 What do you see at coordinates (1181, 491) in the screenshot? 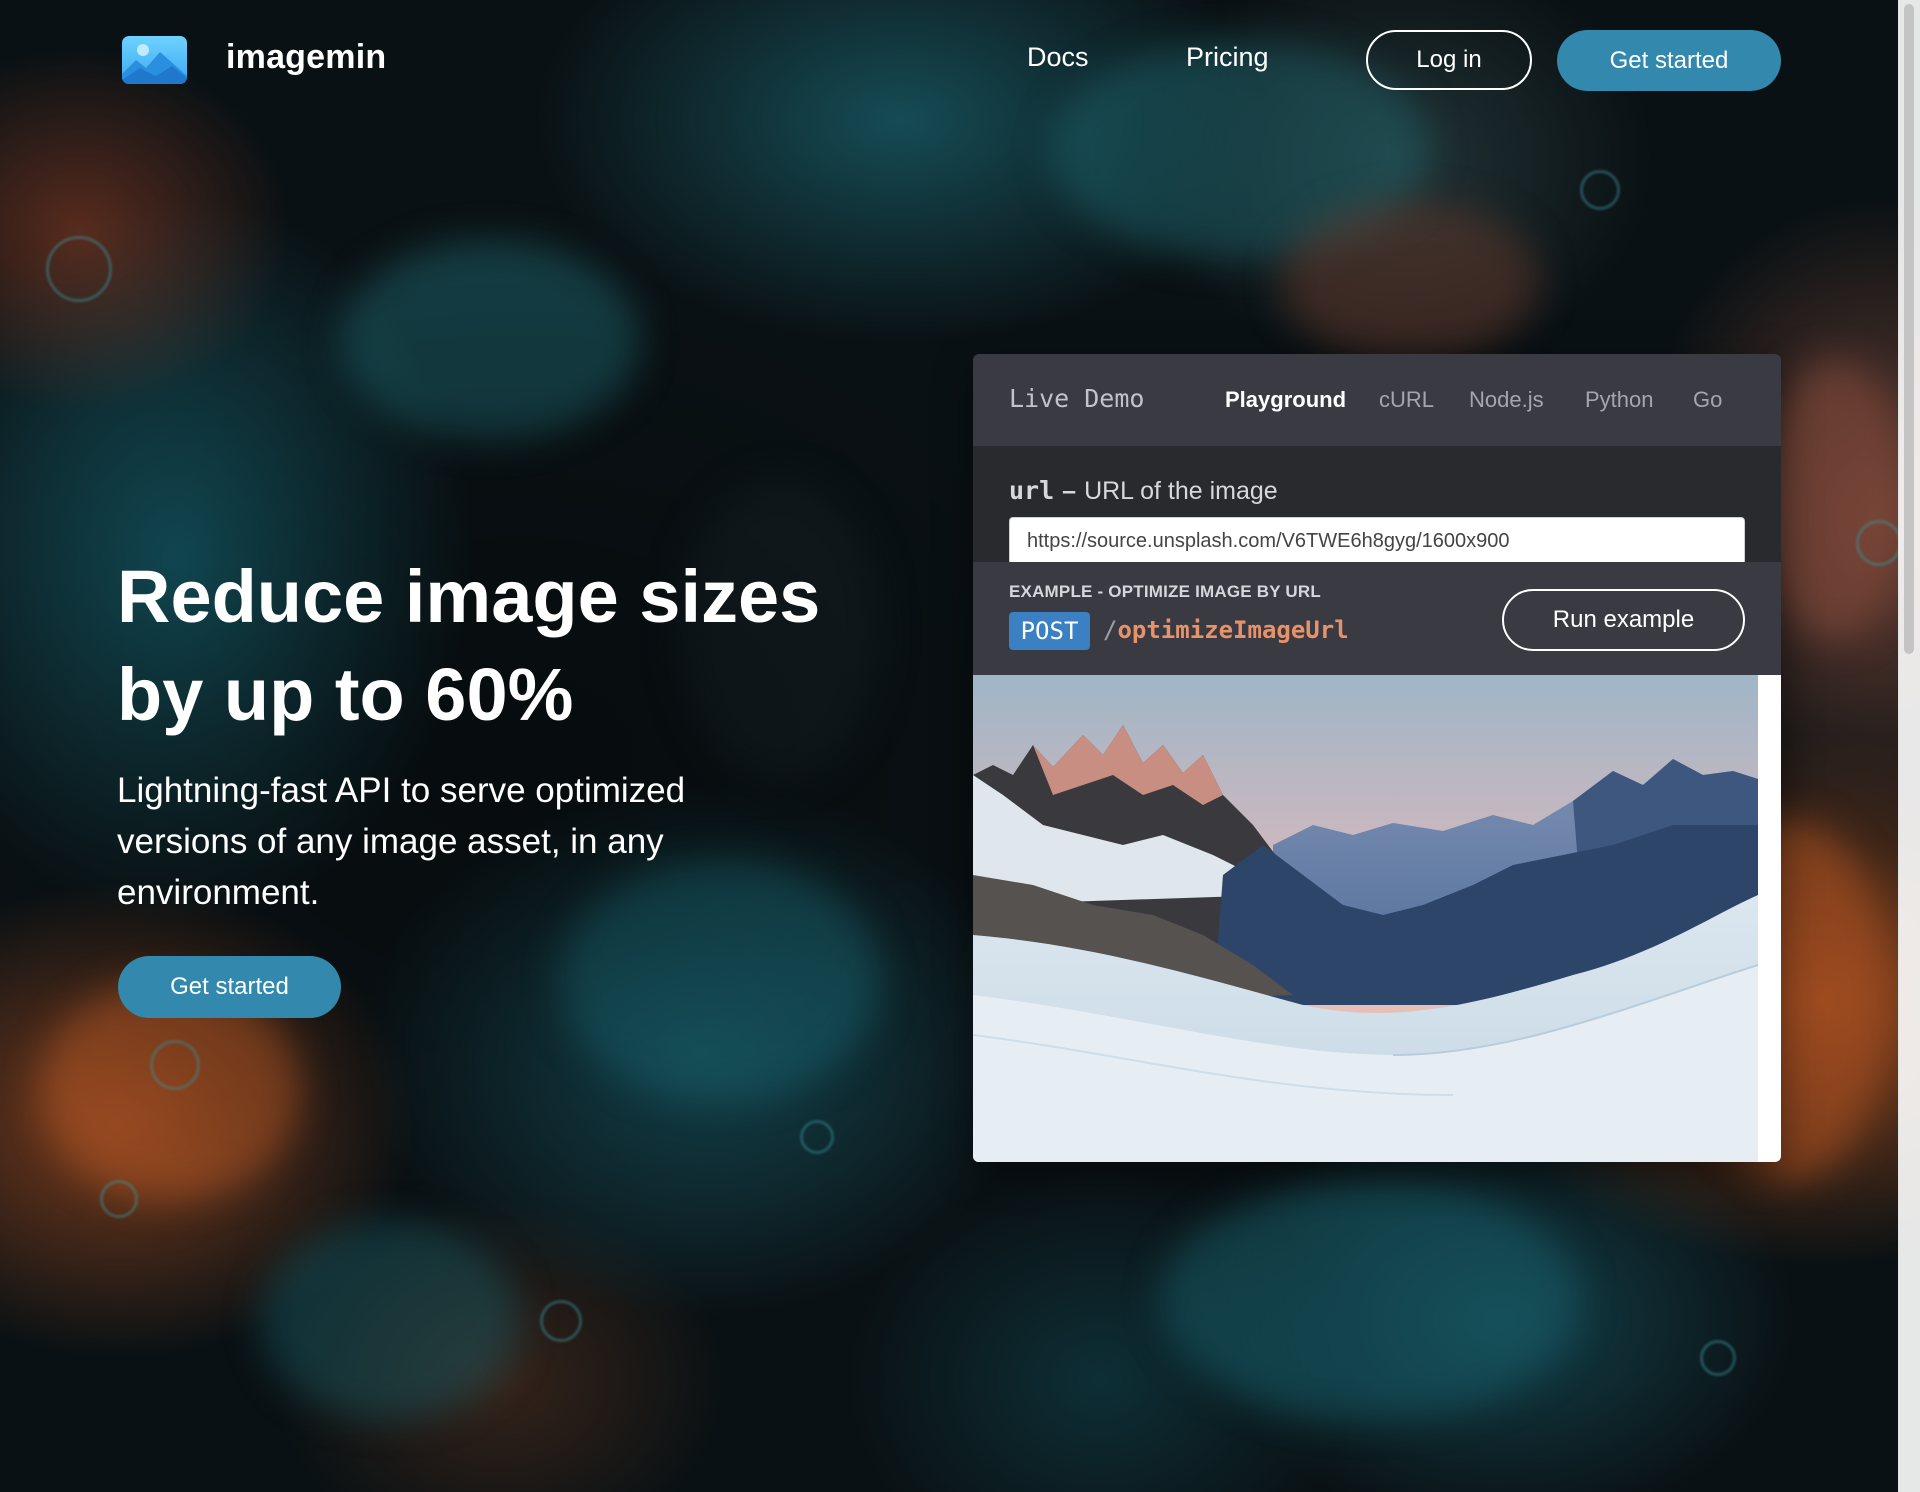
I see `param-description: URL of the image` at bounding box center [1181, 491].